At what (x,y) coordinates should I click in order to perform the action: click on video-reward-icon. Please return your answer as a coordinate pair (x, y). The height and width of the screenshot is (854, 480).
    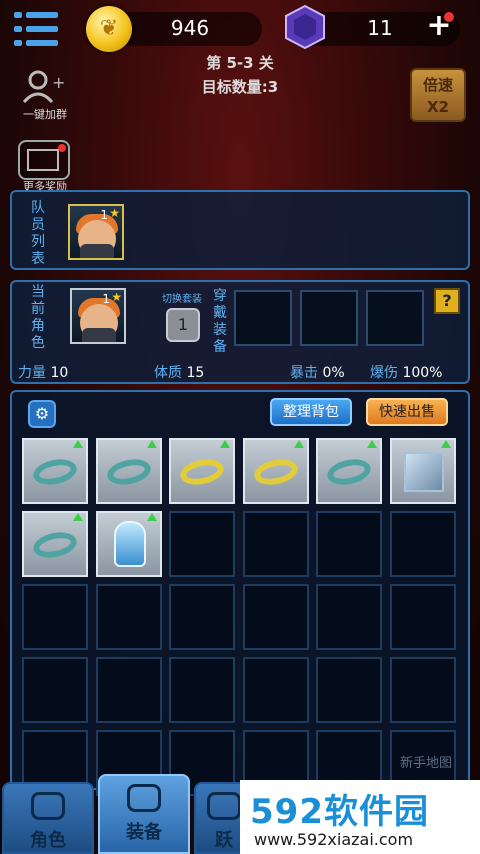
    Looking at the image, I should click on (44, 160).